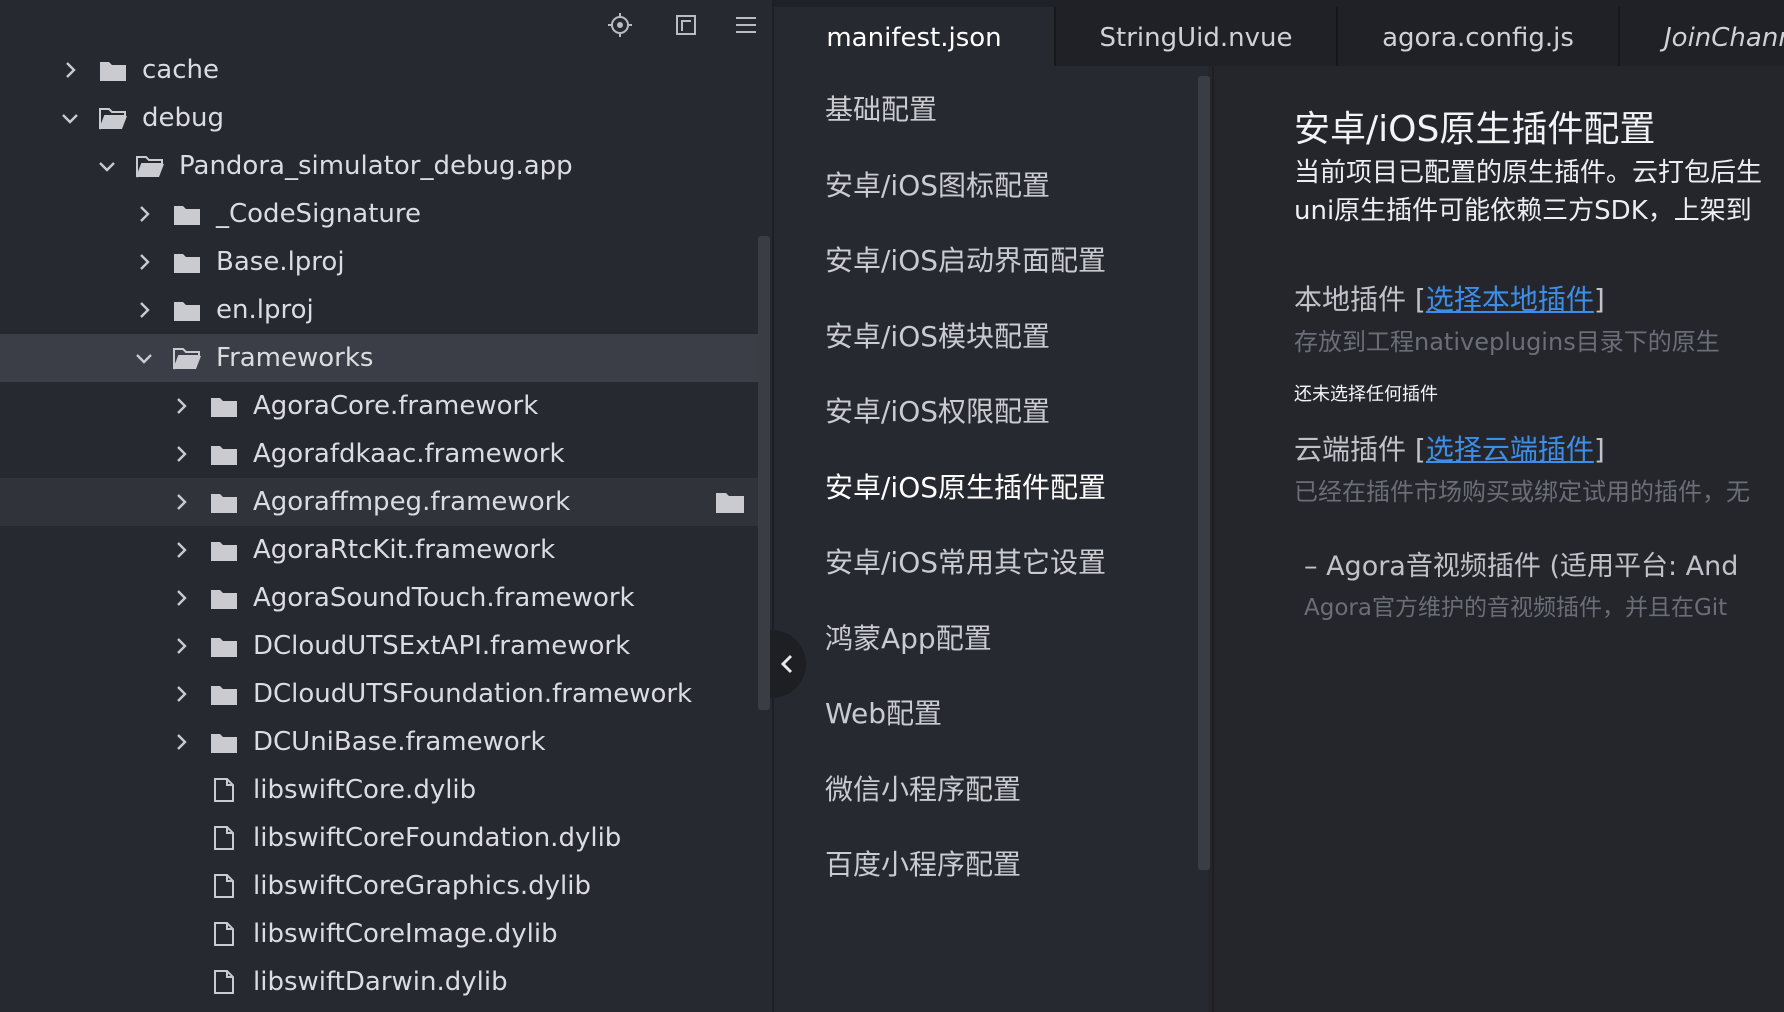 The image size is (1784, 1012). Describe the element at coordinates (379, 358) in the screenshot. I see `tree-folder-row: Frameworks` at that location.